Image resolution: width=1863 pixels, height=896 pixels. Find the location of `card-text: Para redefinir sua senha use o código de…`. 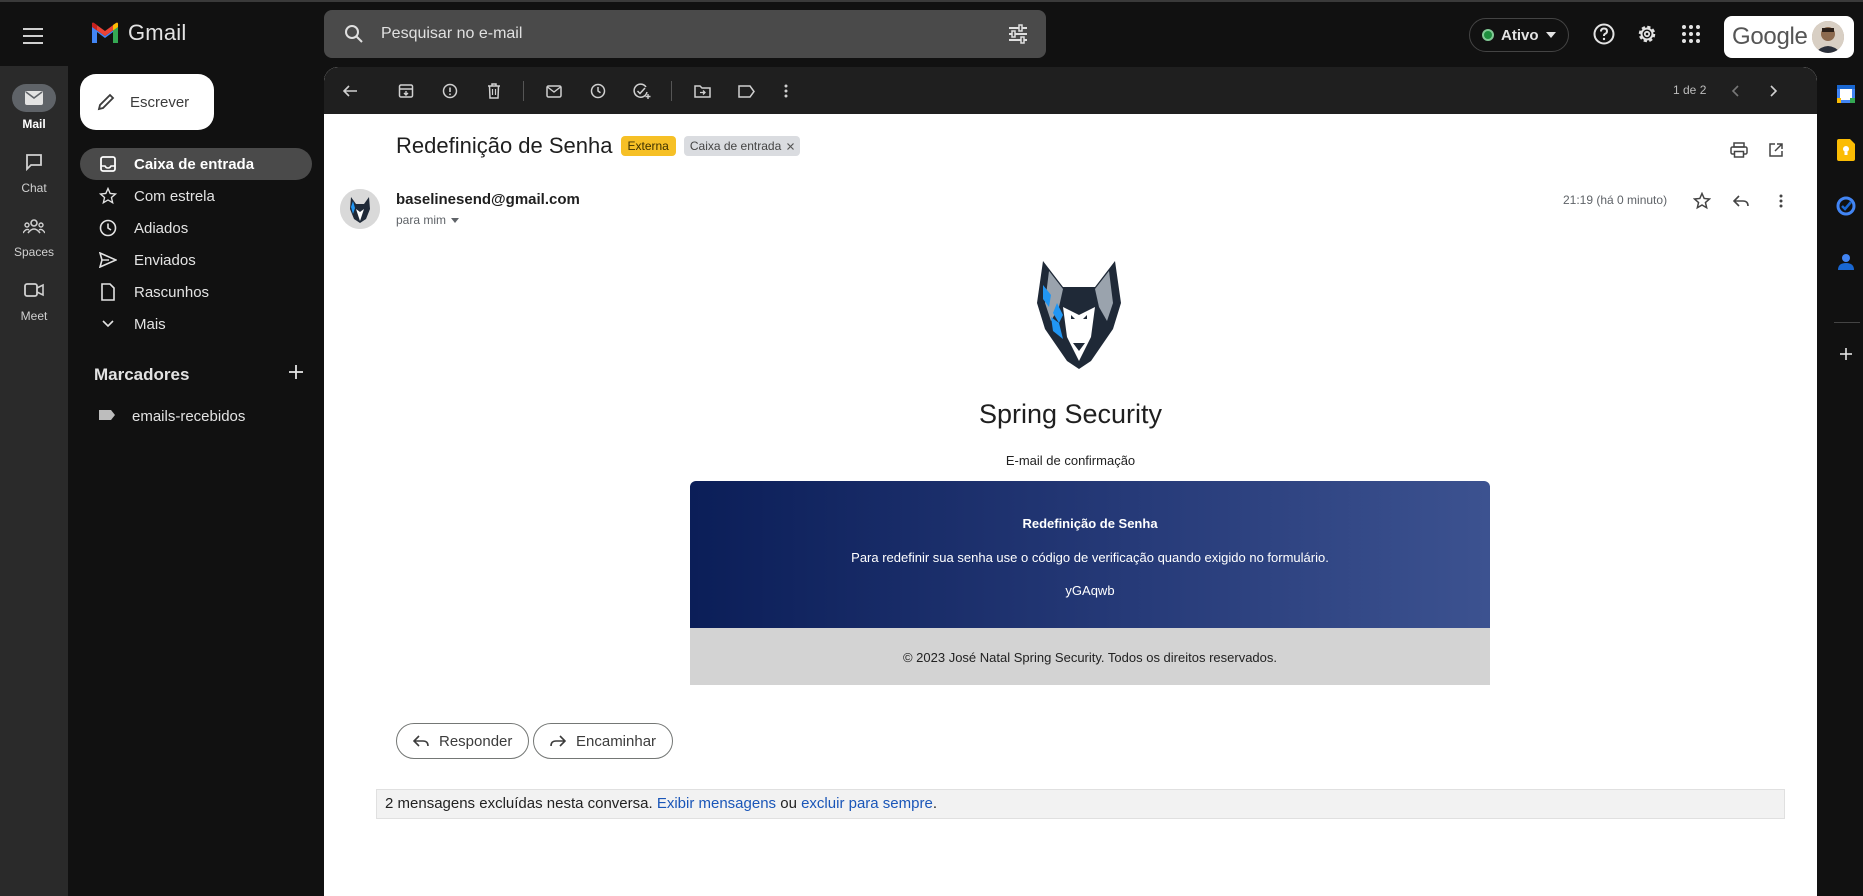

card-text: Para redefinir sua senha use o código de… is located at coordinates (1090, 557).